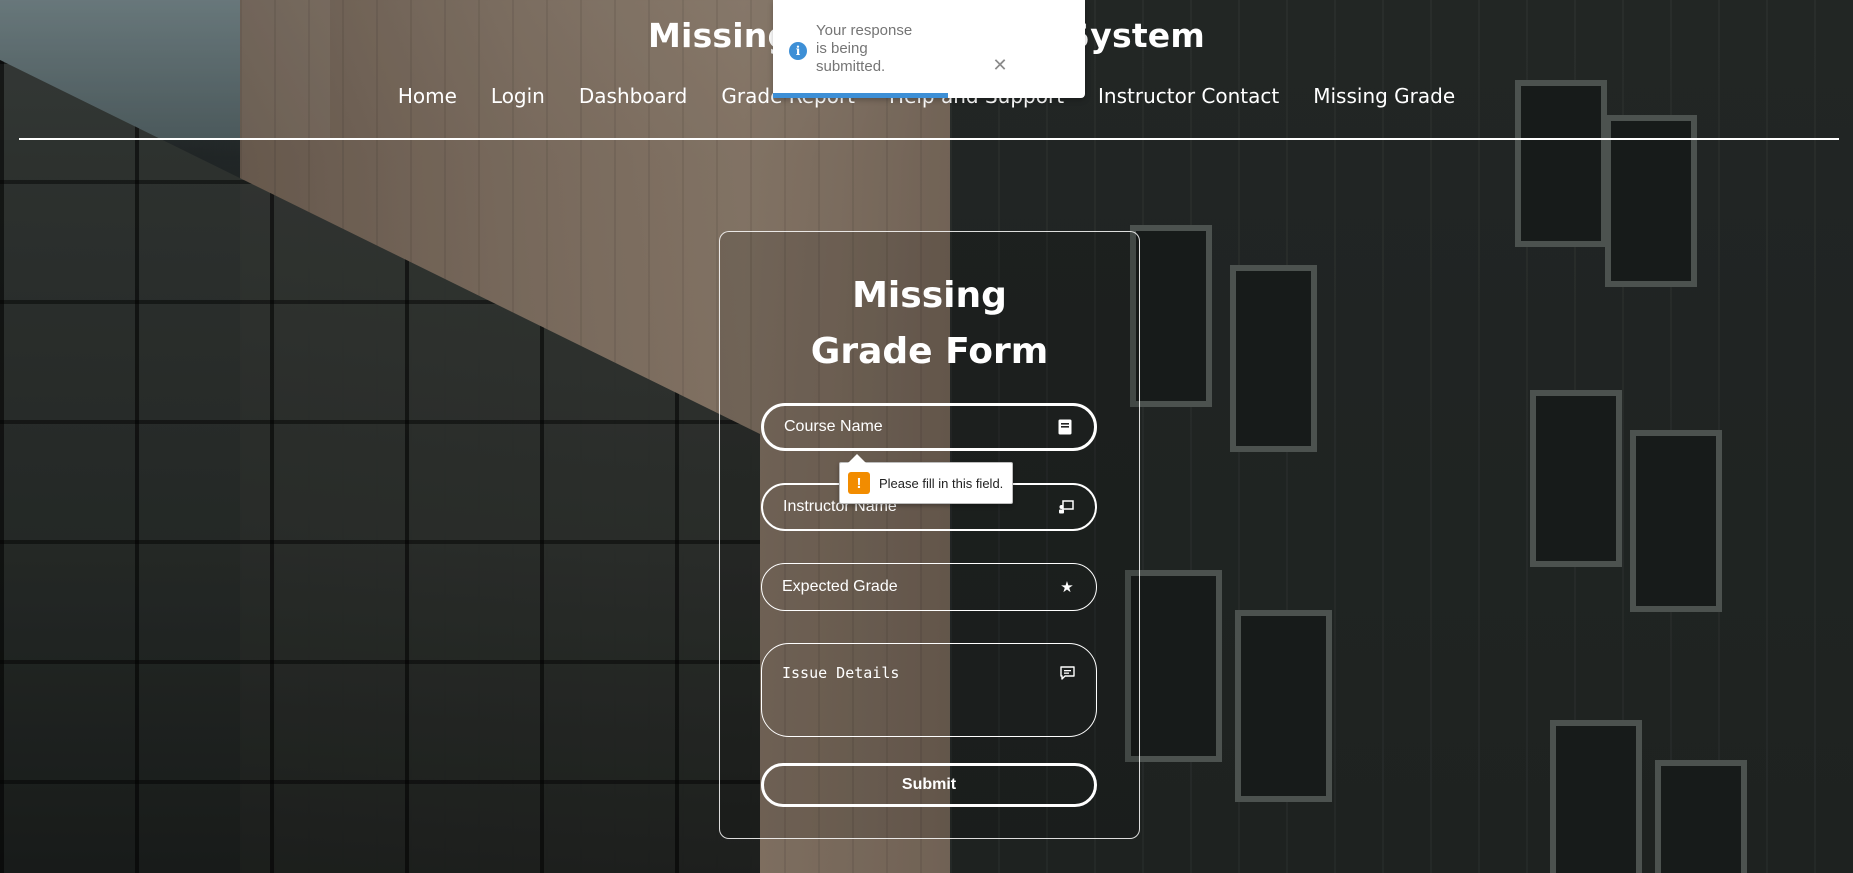  I want to click on form-title: Missing Grade Form, so click(929, 324).